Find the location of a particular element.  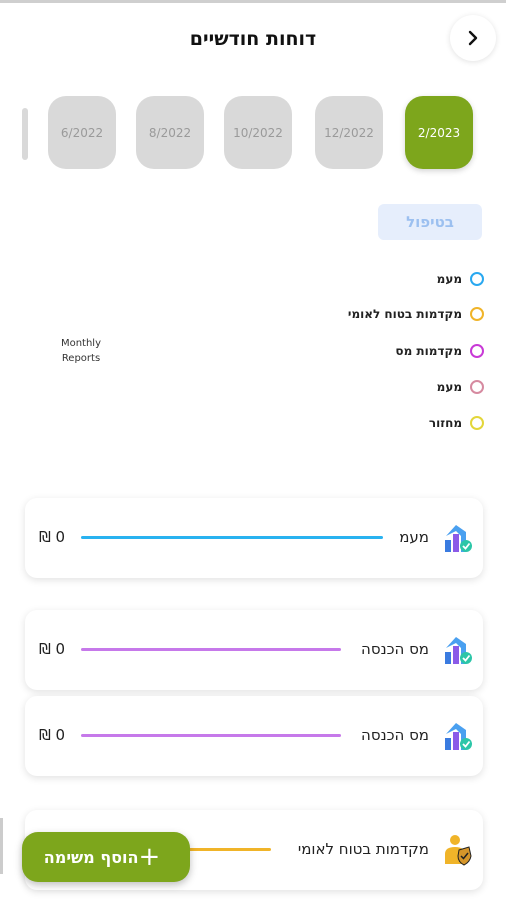

chart-caption: Monthly Reports is located at coordinates (81, 351).